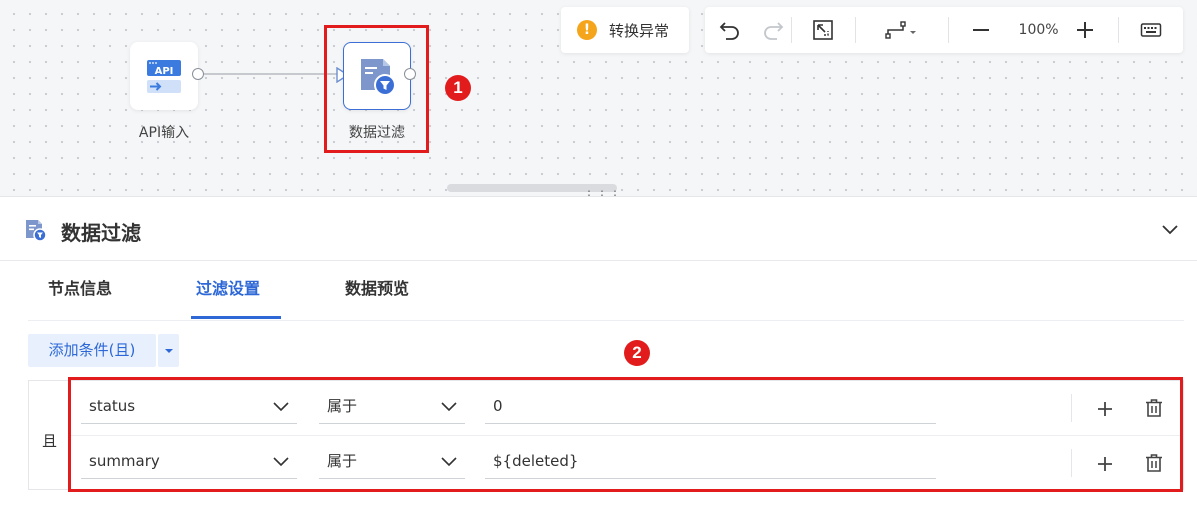  What do you see at coordinates (606, 291) in the screenshot?
I see `panel-tabs: 节点信息 过滤设置 数据预览` at bounding box center [606, 291].